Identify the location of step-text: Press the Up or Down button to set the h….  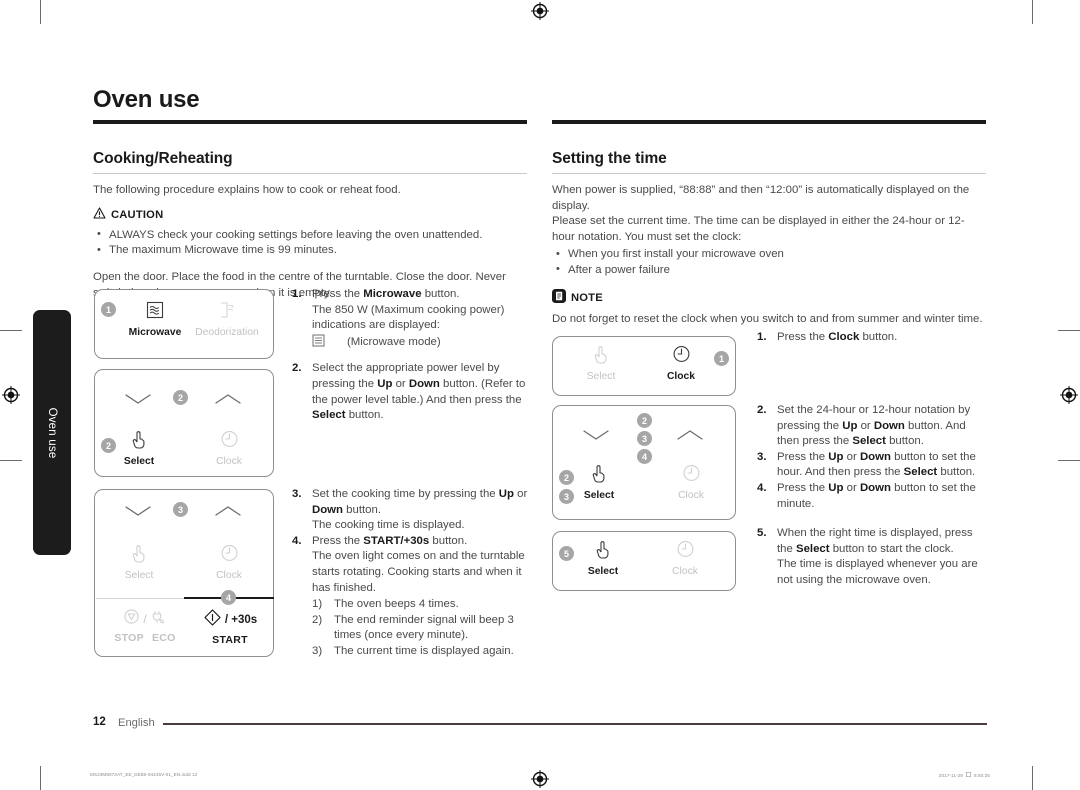
(883, 465).